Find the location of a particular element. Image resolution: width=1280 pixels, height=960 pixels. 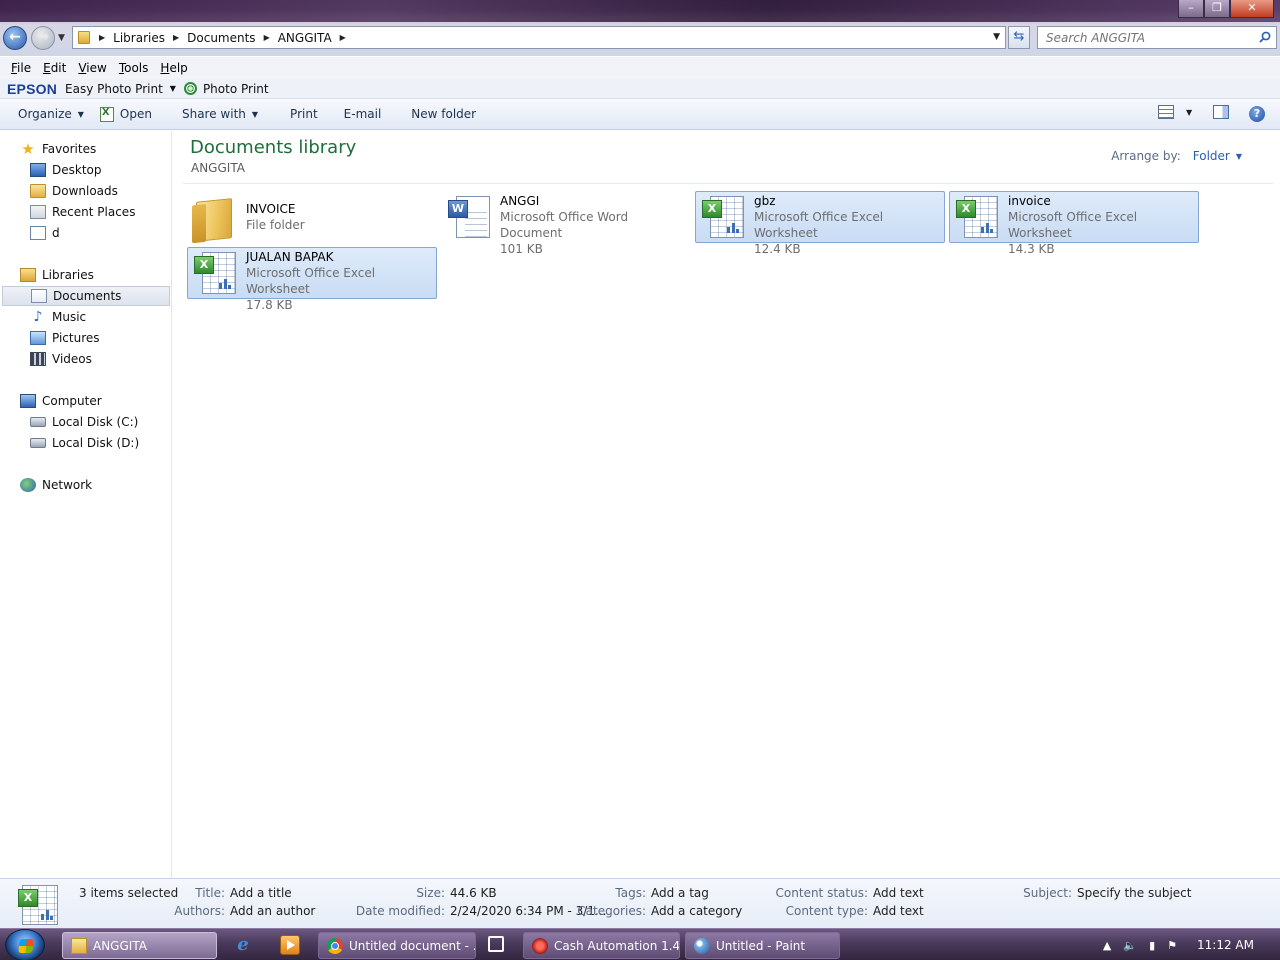

show-hidden-icons-icon: ▲ is located at coordinates (1107, 945).